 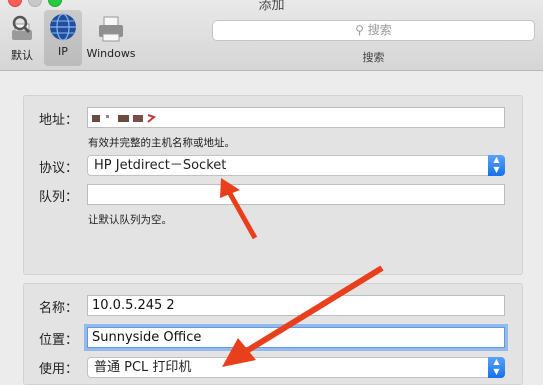 I want to click on annotation-arrows, so click(x=302, y=272).